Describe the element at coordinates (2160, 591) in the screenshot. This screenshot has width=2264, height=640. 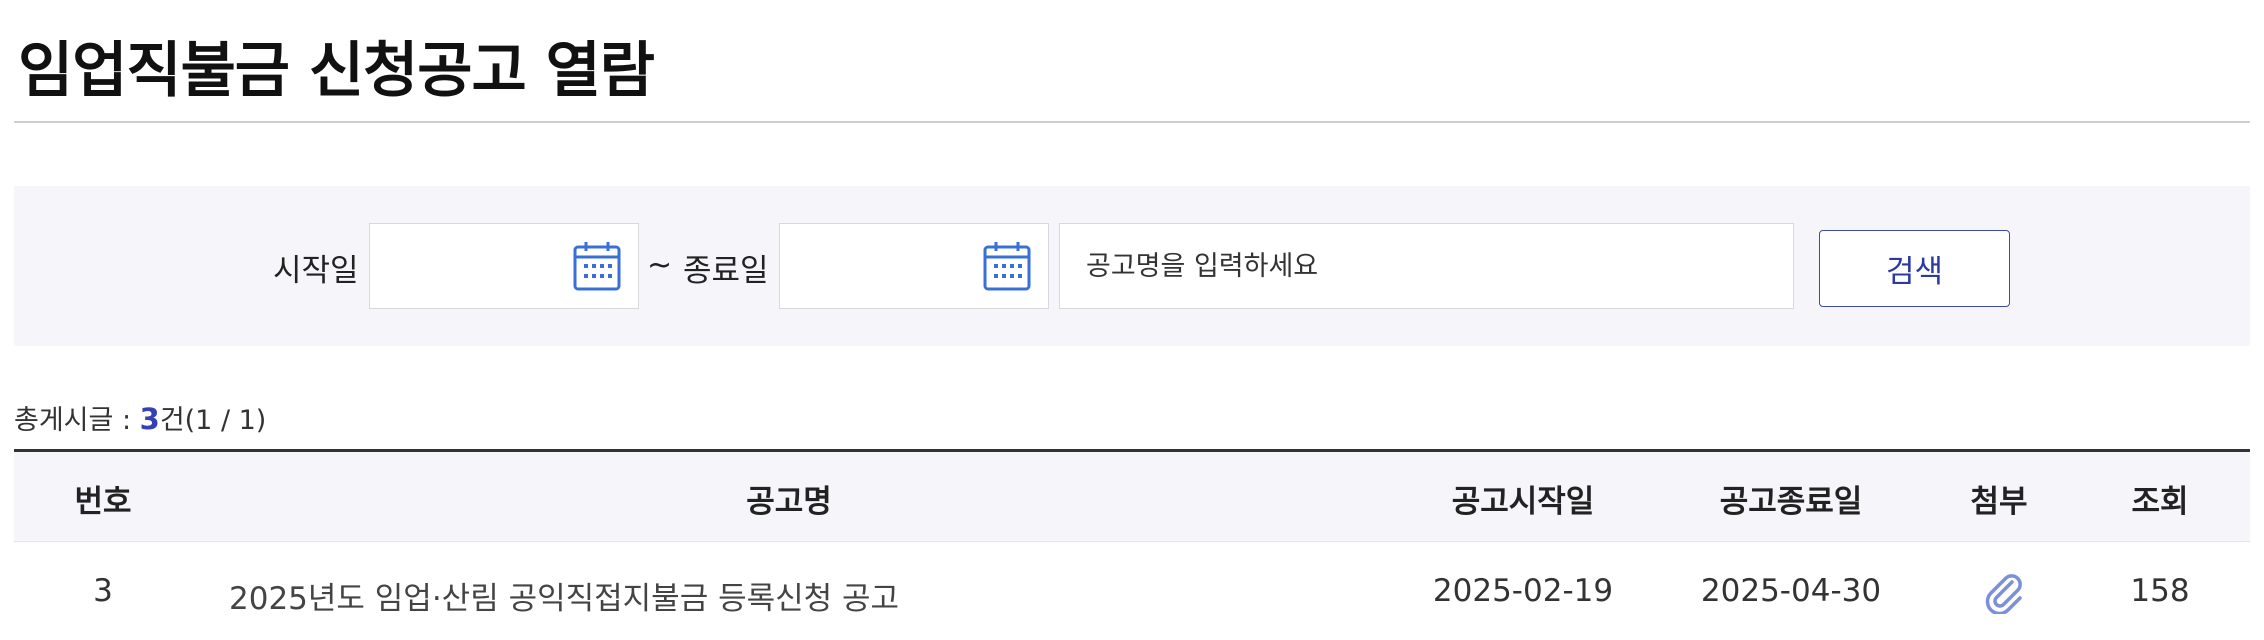
I see `view-count: 158` at that location.